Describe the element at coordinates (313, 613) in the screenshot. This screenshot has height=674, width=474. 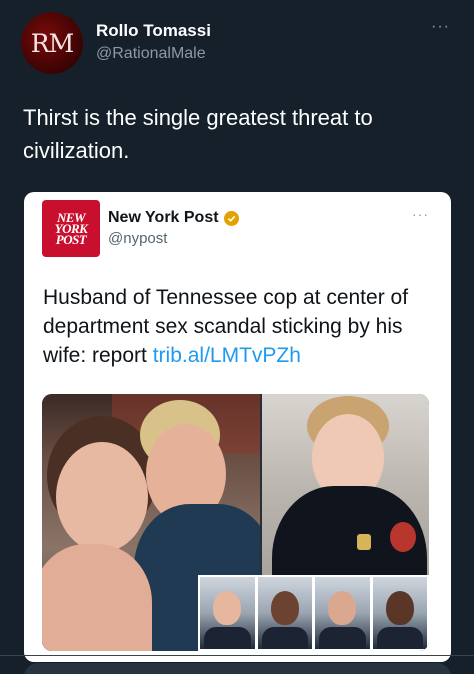
I see `officer-portraits` at that location.